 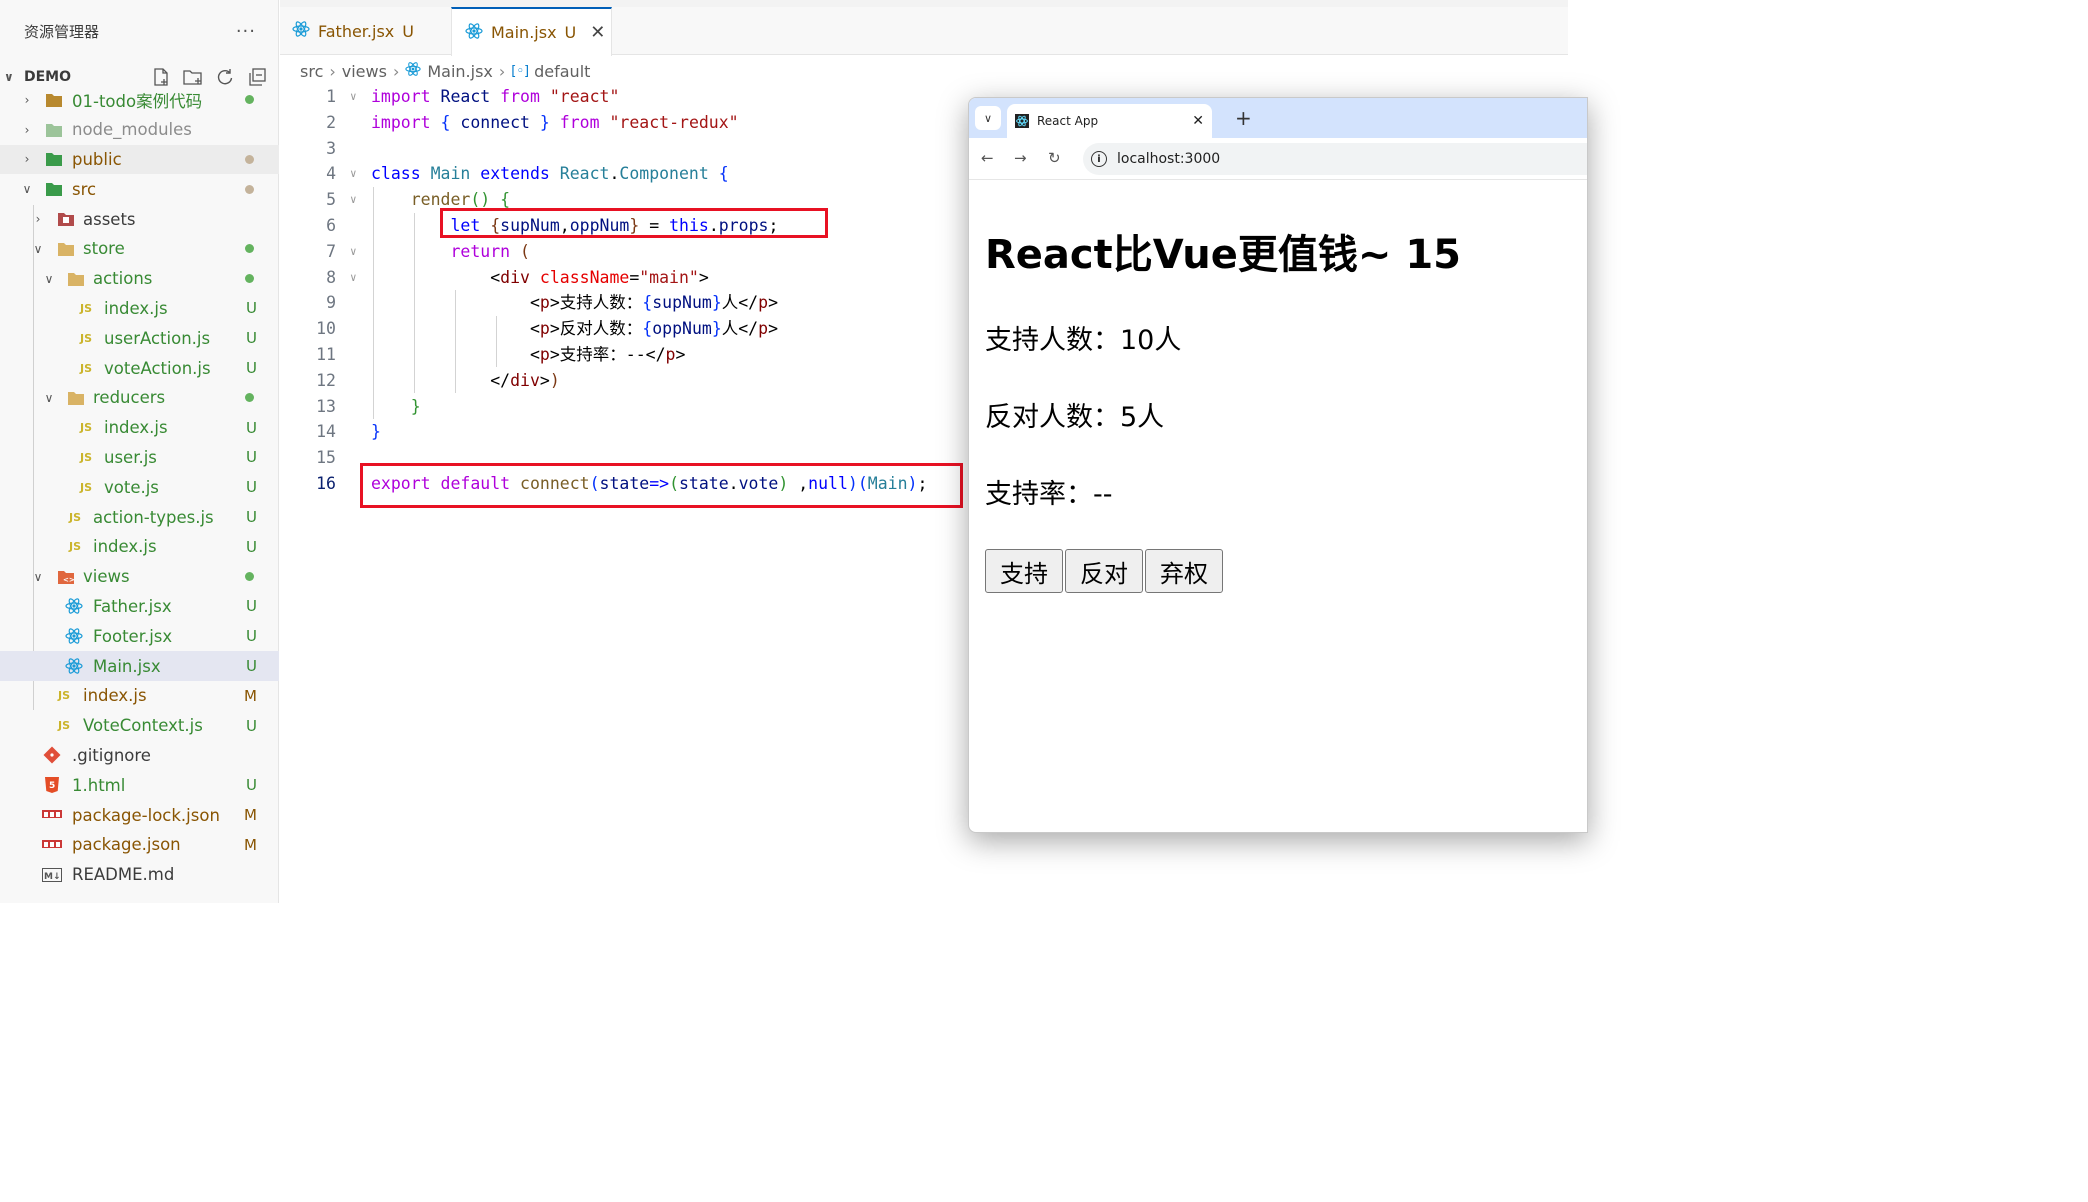 What do you see at coordinates (139, 666) in the screenshot?
I see `tree-item-file-selected: Main.jsx U` at bounding box center [139, 666].